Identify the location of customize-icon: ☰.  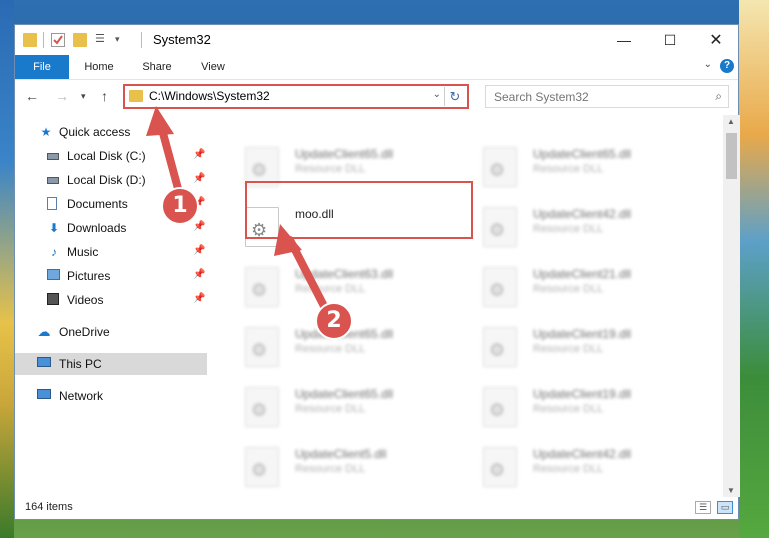
(103, 40).